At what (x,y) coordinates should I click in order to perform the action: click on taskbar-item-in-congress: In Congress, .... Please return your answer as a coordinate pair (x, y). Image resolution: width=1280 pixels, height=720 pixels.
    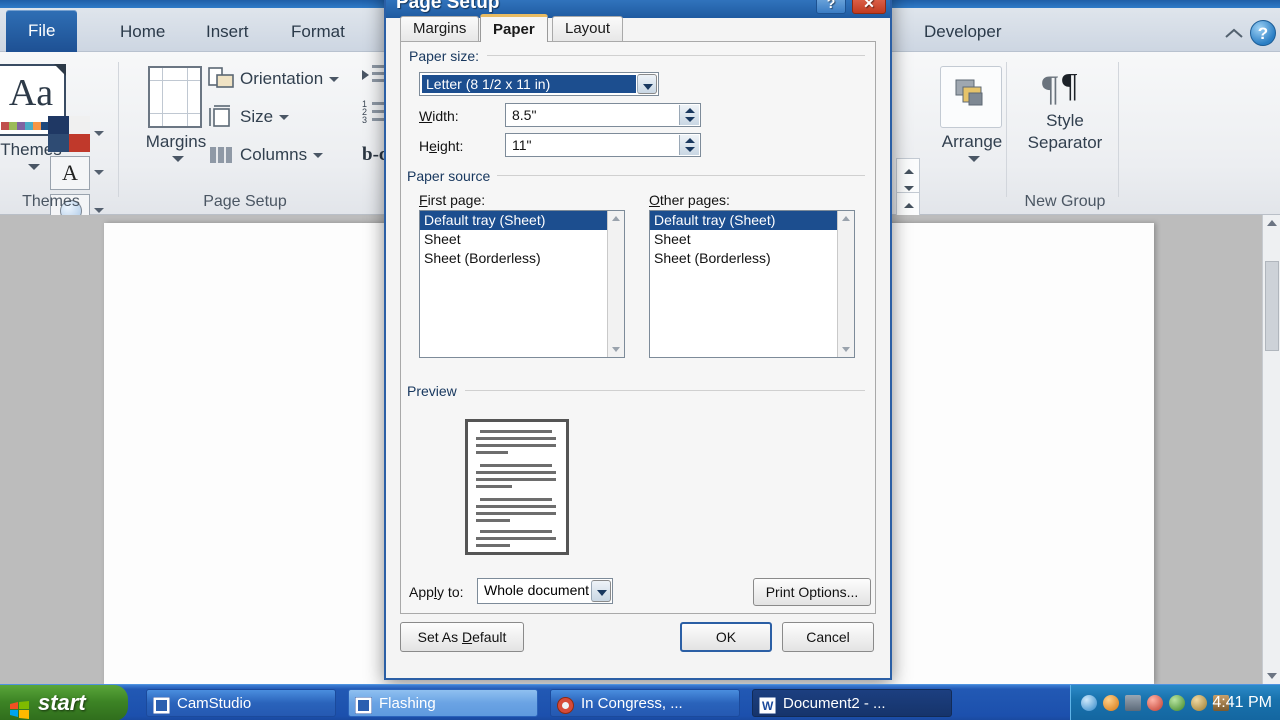
    Looking at the image, I should click on (645, 703).